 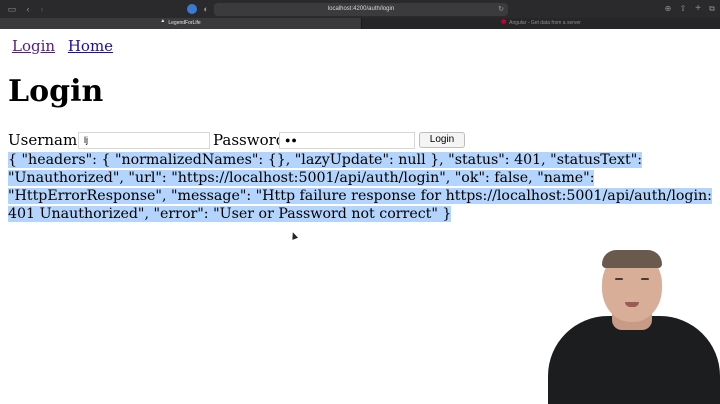 I want to click on password-field: ●●, so click(x=347, y=140).